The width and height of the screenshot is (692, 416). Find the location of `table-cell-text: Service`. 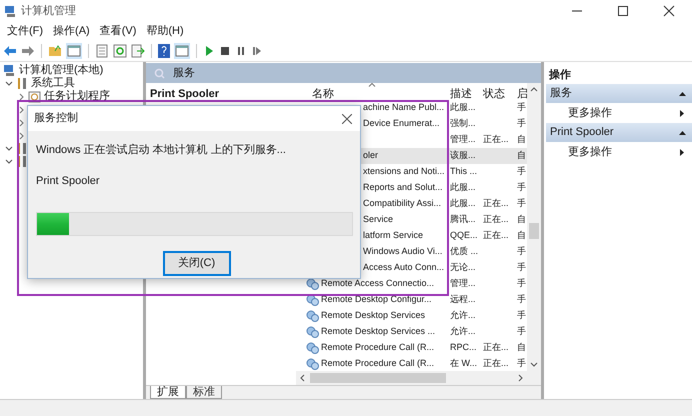

table-cell-text: Service is located at coordinates (378, 219).